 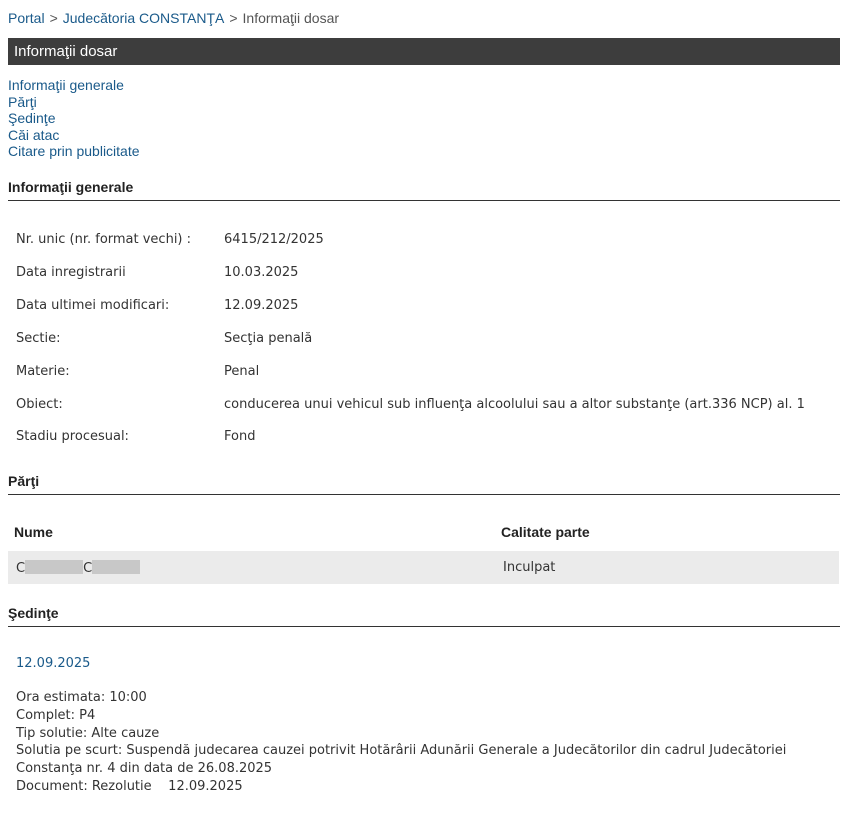 What do you see at coordinates (426, 275) in the screenshot?
I see `info-row: Data inregistrarii 10.03.2025` at bounding box center [426, 275].